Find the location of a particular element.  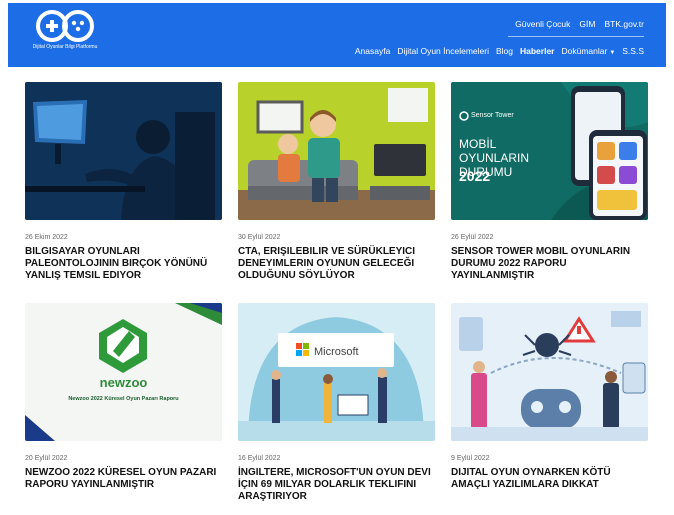

article-date: 26 Eylül 2022 is located at coordinates (472, 237).